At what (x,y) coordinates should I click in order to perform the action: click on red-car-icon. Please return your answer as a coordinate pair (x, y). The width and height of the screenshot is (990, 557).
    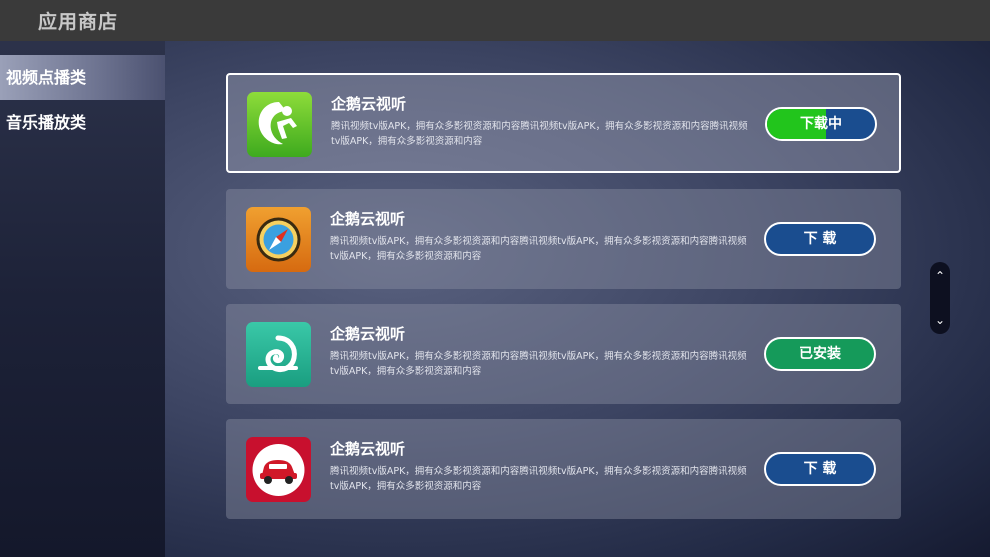
    Looking at the image, I should click on (278, 469).